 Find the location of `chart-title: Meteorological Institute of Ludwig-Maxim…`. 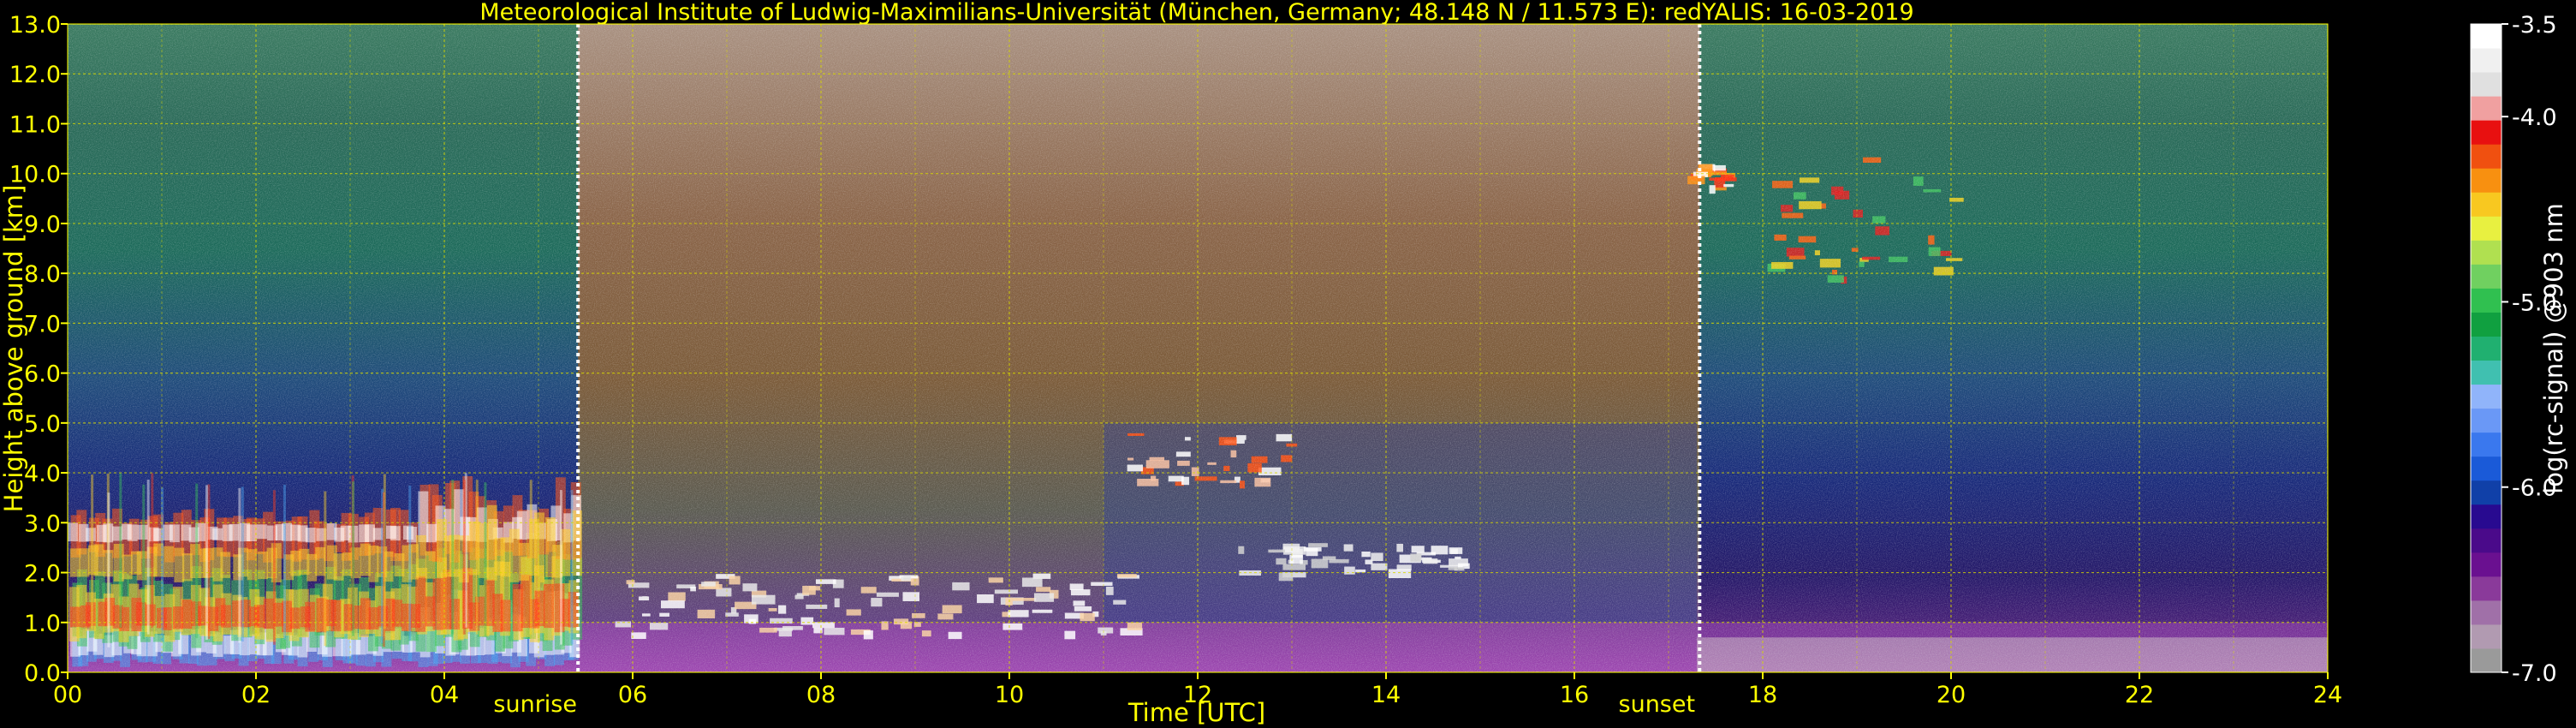

chart-title: Meteorological Institute of Ludwig-Maxim… is located at coordinates (1196, 13).